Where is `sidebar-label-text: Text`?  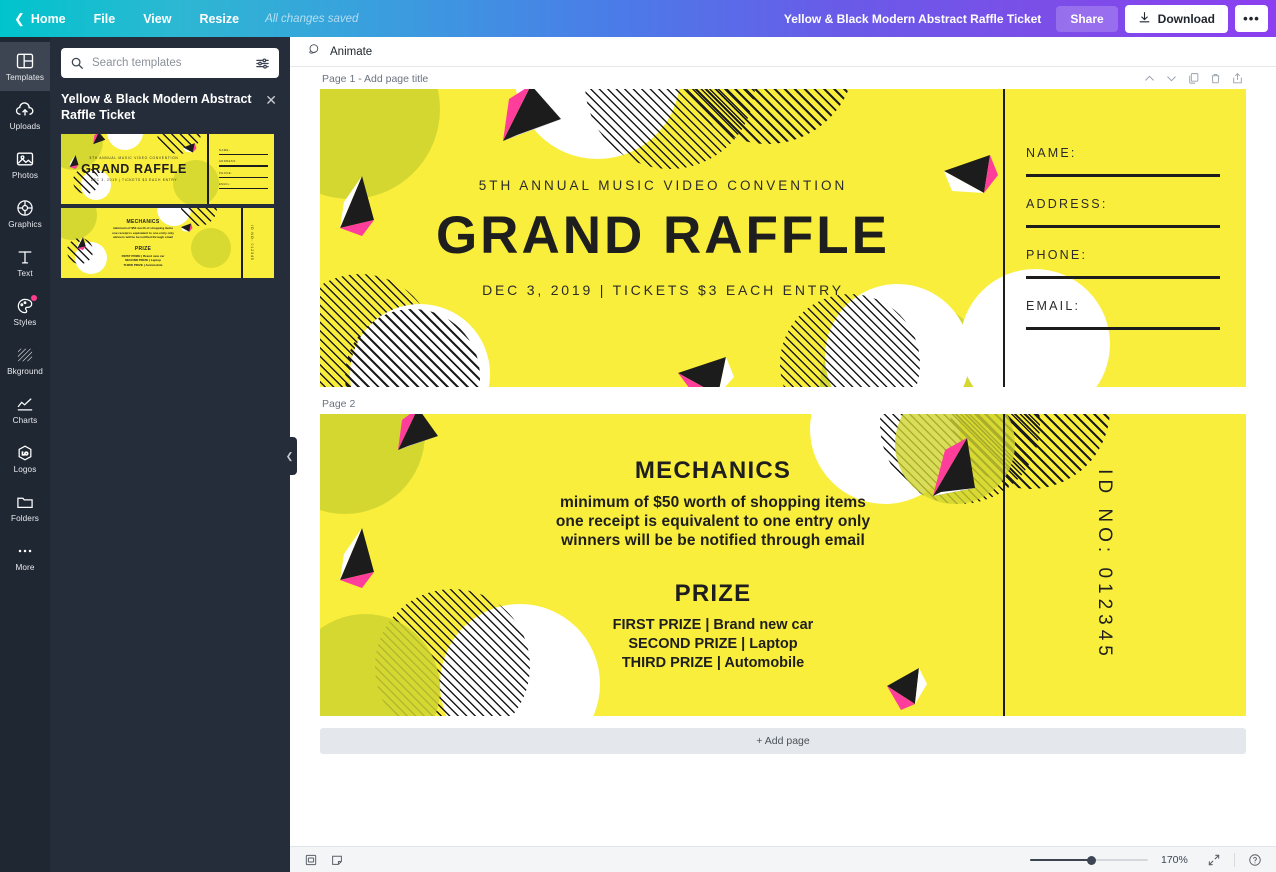
sidebar-label-text: Text is located at coordinates (25, 273).